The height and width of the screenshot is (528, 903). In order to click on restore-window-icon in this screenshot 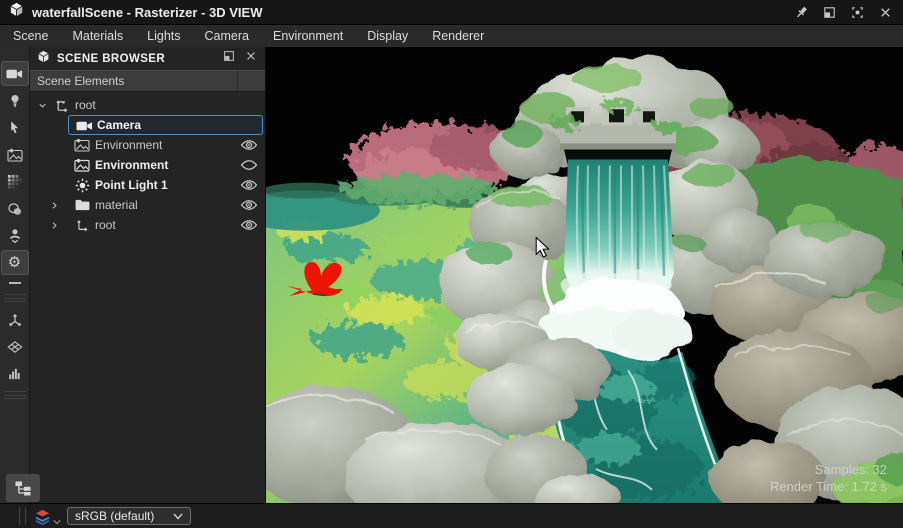, I will do `click(829, 12)`.